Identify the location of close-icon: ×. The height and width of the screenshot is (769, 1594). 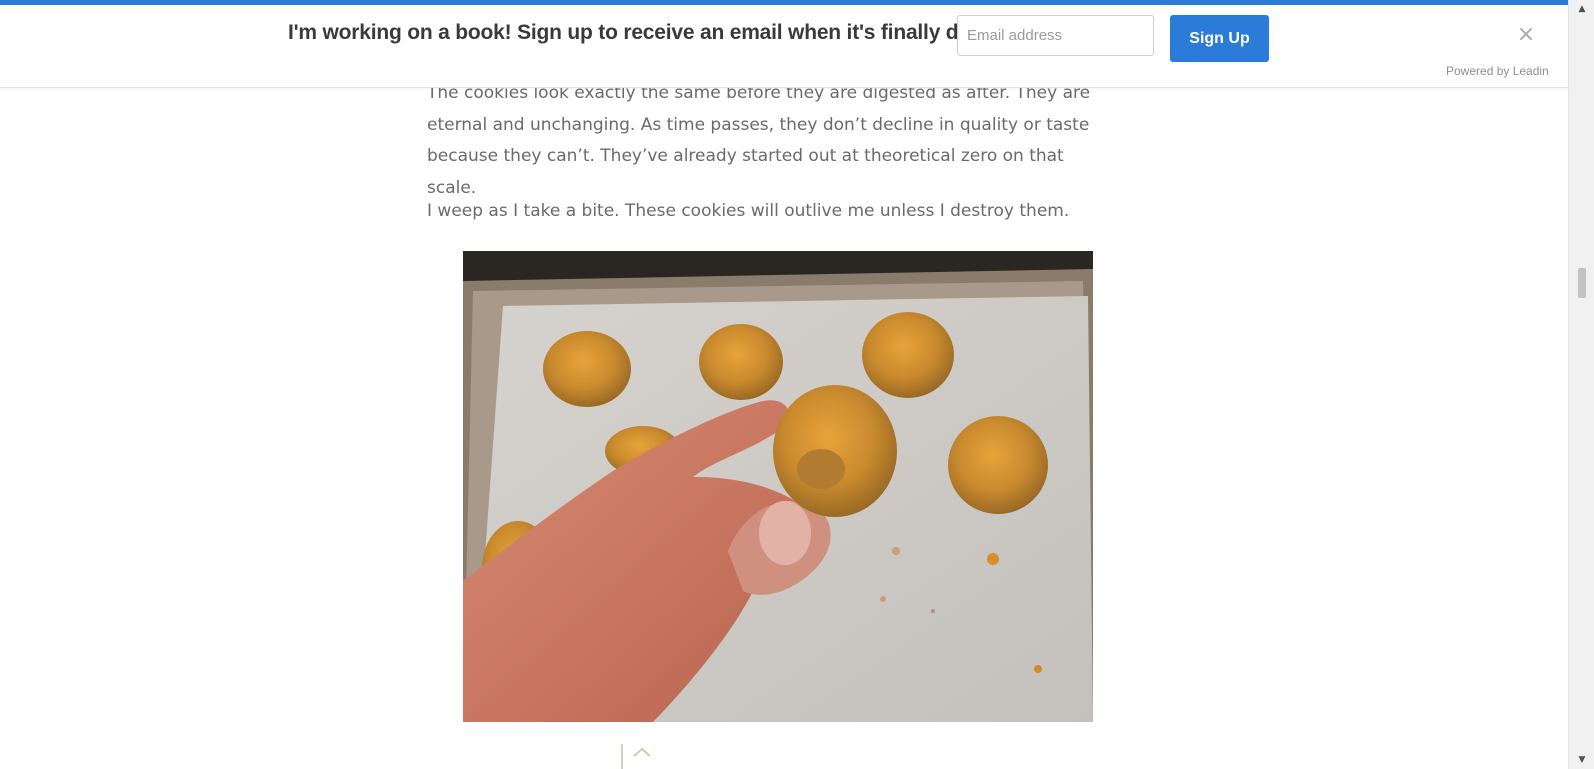
(1526, 35).